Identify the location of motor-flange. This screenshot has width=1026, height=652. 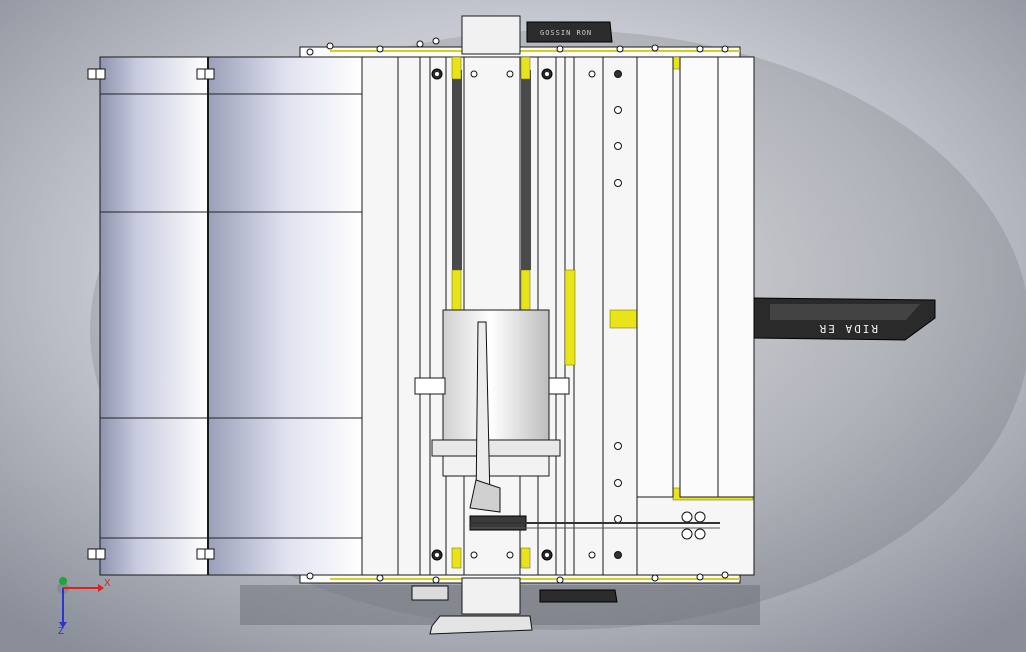
(496, 448).